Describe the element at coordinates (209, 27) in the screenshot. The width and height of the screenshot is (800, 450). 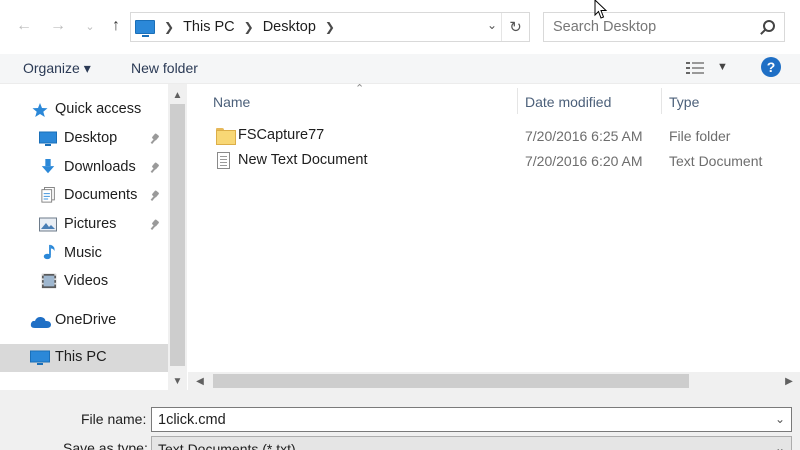
I see `breadcrumb-this-pc: This PC` at that location.